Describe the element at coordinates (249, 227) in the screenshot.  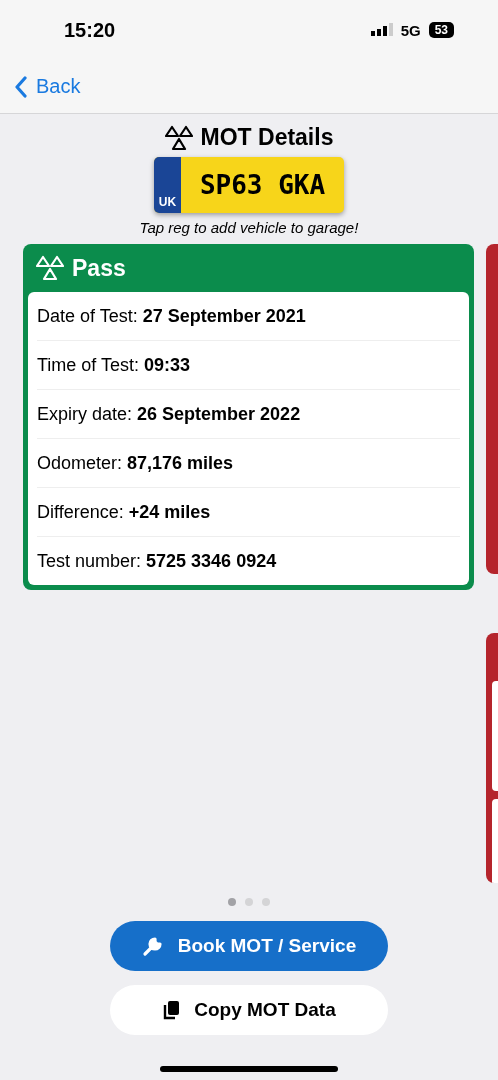
I see `hint-text: Tap reg to add vehicle to garage!` at that location.